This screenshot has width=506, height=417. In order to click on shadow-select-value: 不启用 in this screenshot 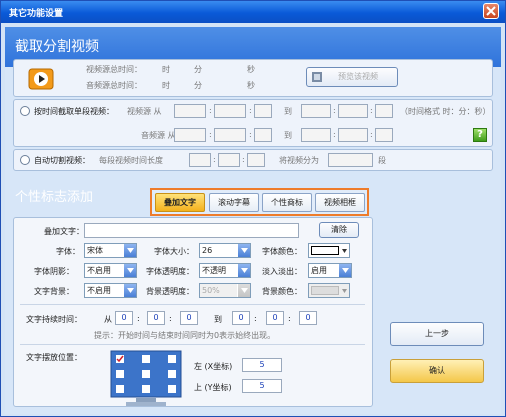, I will do `click(99, 270)`.